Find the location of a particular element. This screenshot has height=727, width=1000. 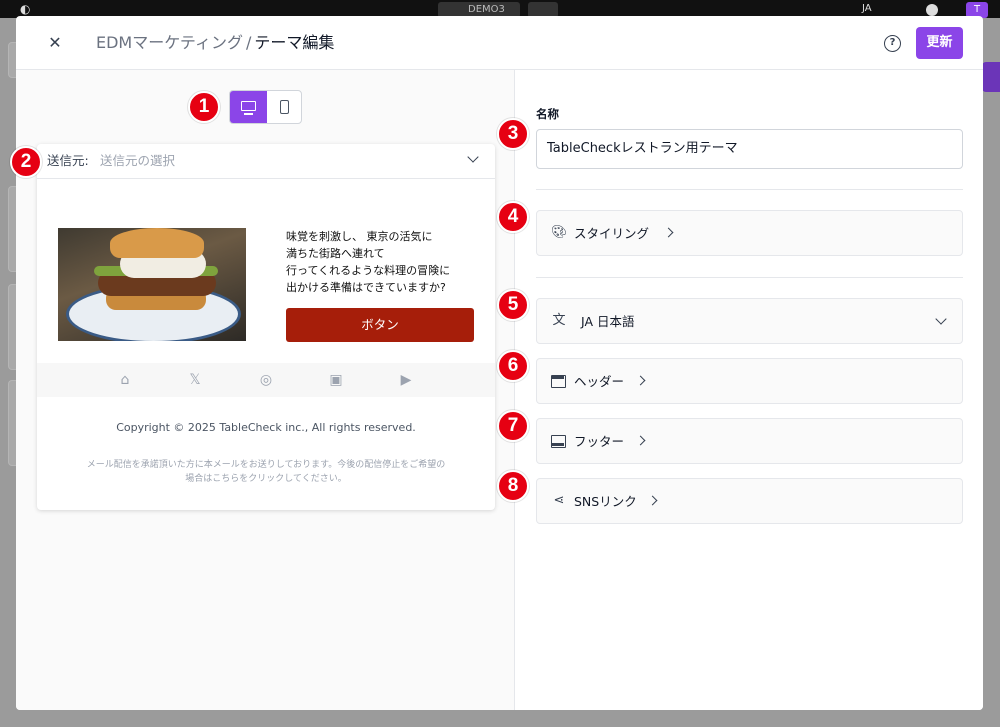

hero-text-line: 満ちた街路へ連れて is located at coordinates (335, 253).